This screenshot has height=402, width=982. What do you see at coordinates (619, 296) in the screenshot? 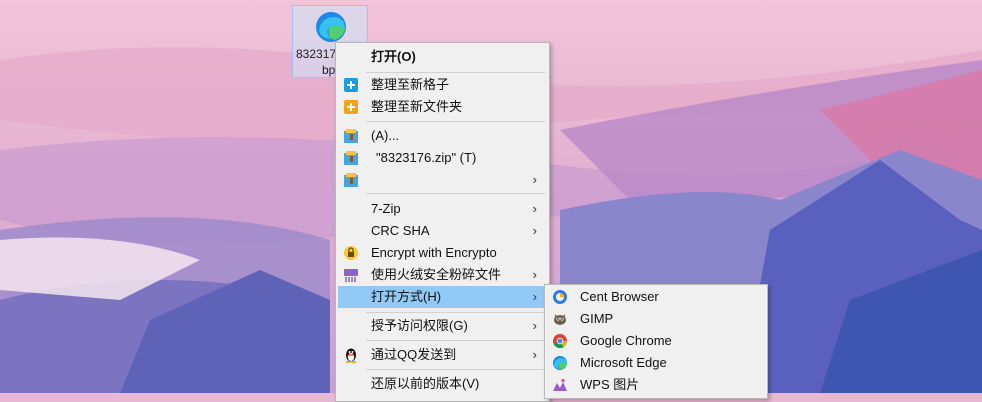
I see `submenu-item-label: Cent Browser` at bounding box center [619, 296].